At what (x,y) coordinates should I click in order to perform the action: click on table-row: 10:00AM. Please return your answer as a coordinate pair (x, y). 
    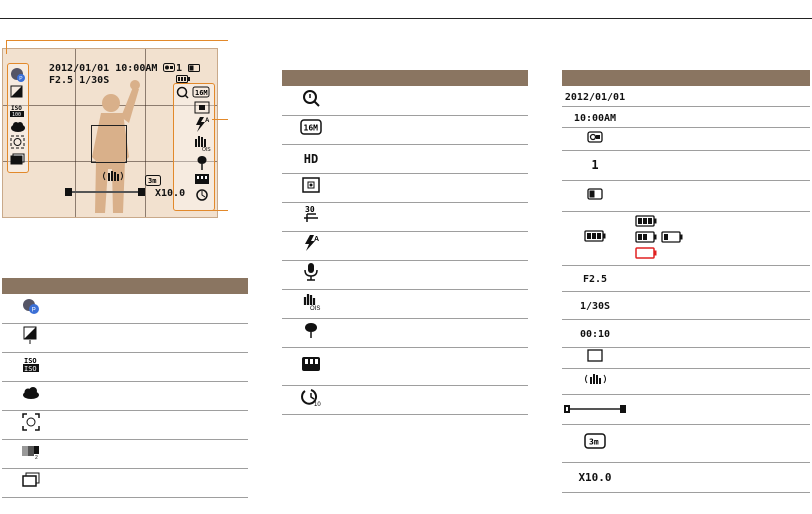
    Looking at the image, I should click on (686, 117).